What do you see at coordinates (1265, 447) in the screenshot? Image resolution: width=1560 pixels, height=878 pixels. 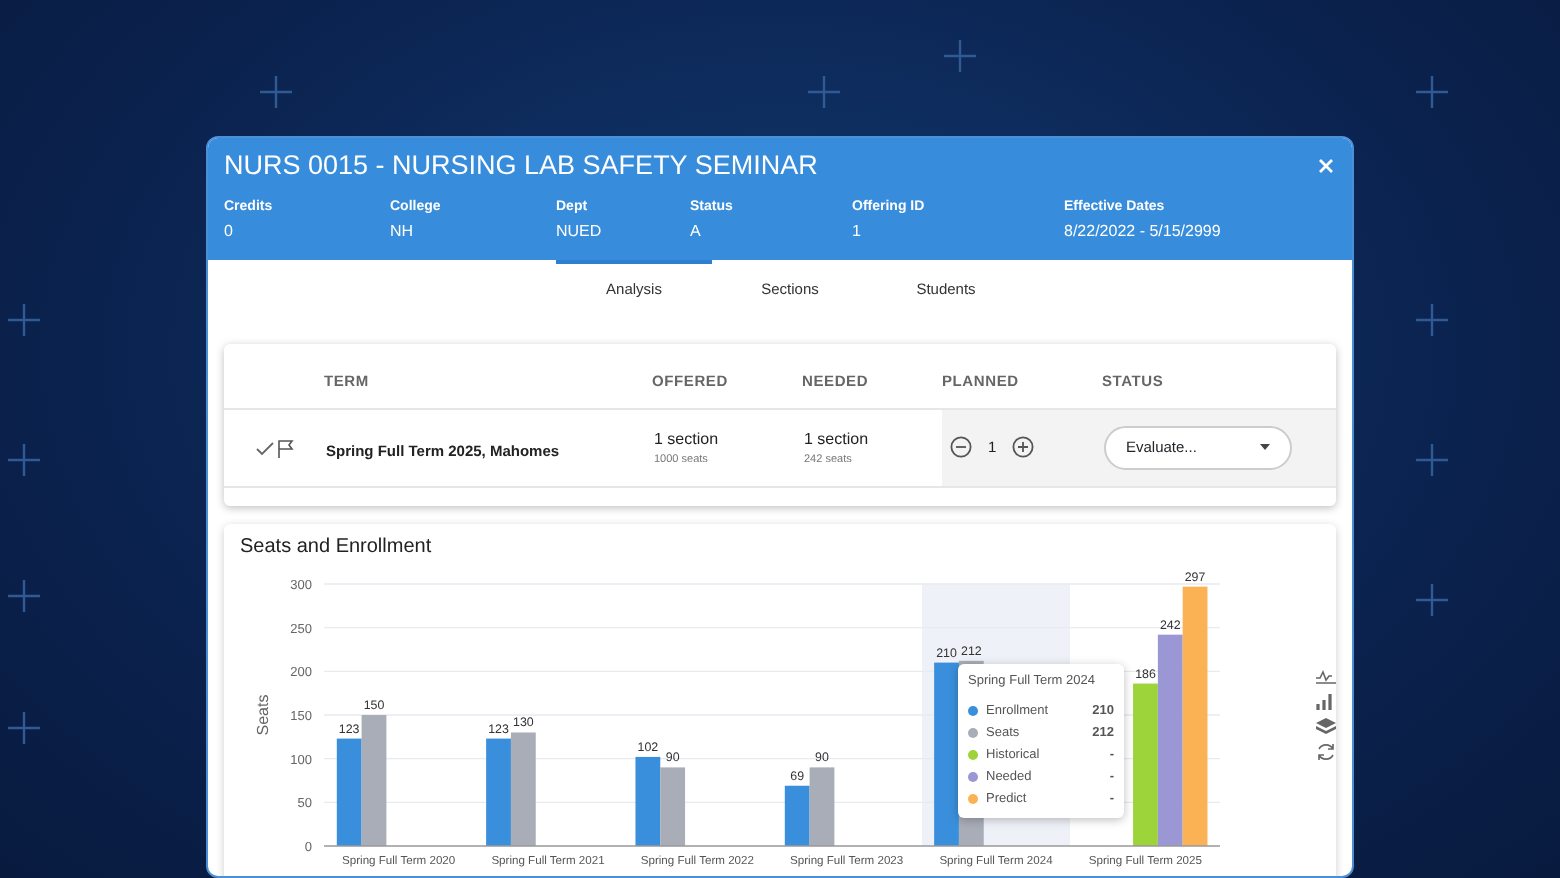 I see `caret-icon` at bounding box center [1265, 447].